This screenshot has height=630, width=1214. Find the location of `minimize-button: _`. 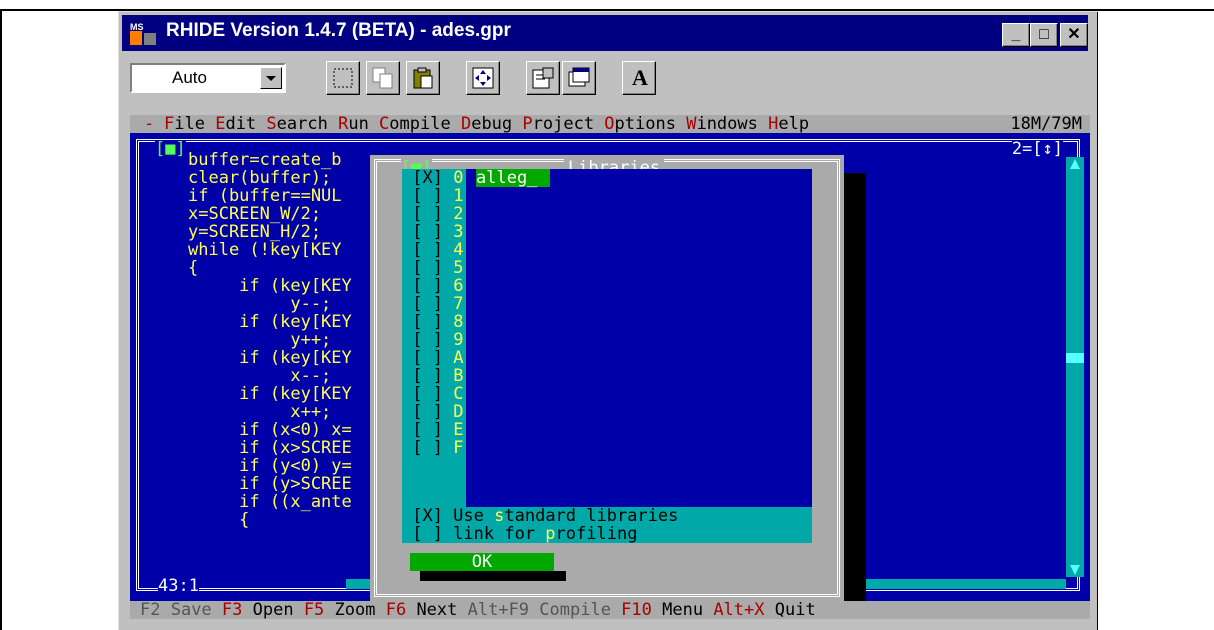

minimize-button: _ is located at coordinates (1016, 35).